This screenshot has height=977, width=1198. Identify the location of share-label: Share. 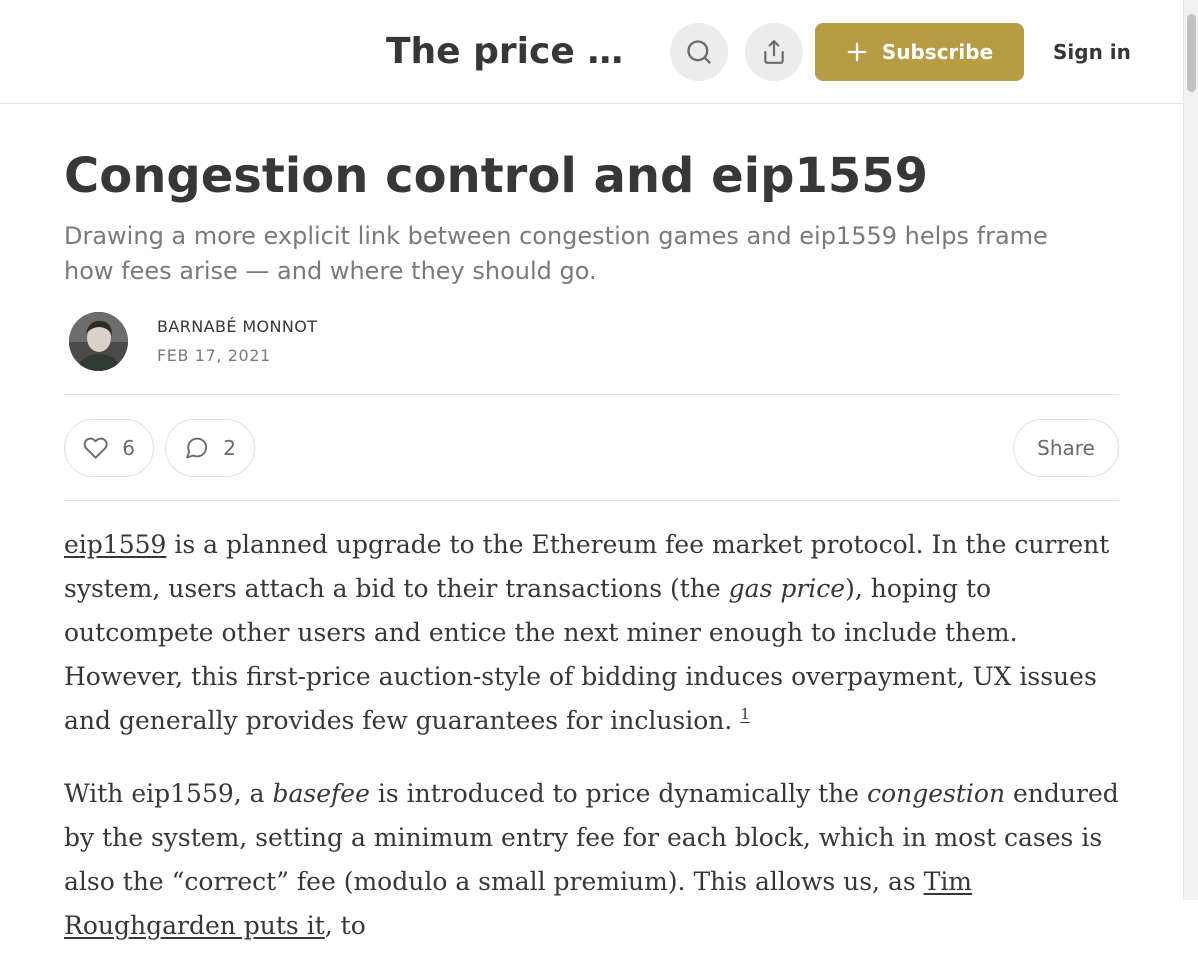
(1066, 448).